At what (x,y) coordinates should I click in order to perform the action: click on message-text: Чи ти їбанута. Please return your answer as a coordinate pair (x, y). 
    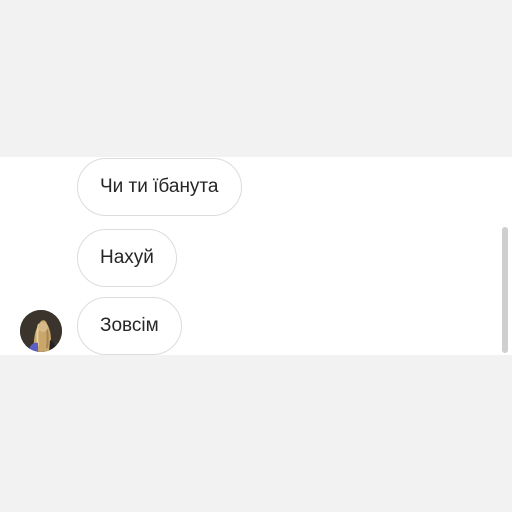
    Looking at the image, I should click on (159, 186).